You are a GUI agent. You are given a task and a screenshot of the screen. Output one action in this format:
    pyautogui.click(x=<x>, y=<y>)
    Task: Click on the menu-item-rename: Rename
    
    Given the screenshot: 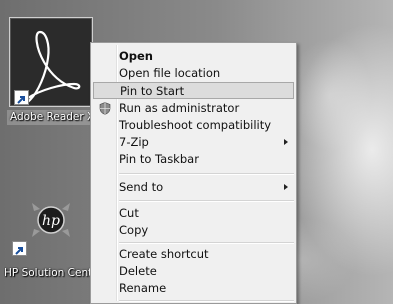 What is the action you would take?
    pyautogui.click(x=193, y=288)
    